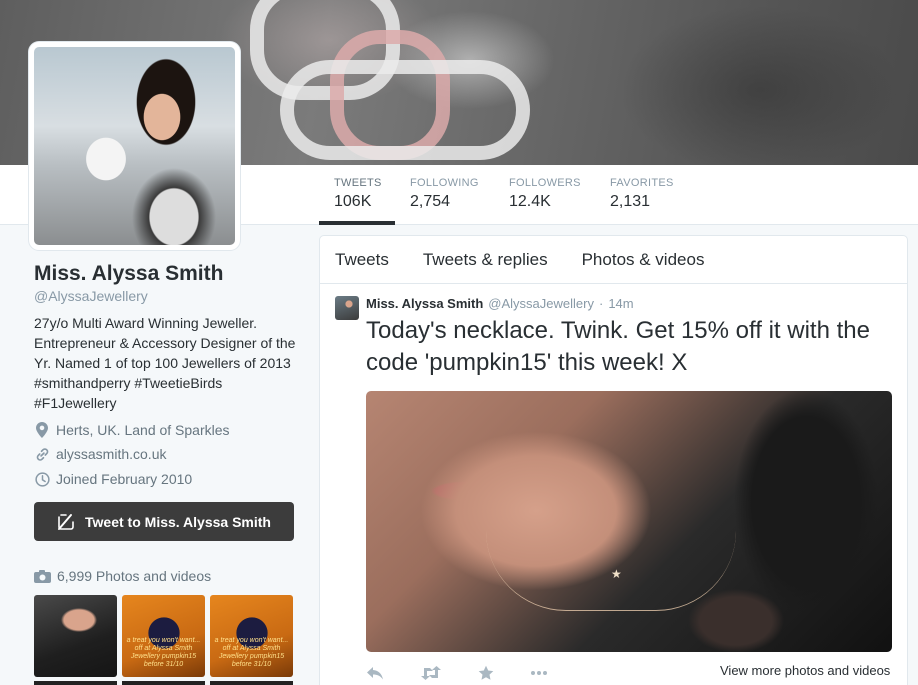  Describe the element at coordinates (616, 574) in the screenshot. I see `star-pendant: ★` at that location.